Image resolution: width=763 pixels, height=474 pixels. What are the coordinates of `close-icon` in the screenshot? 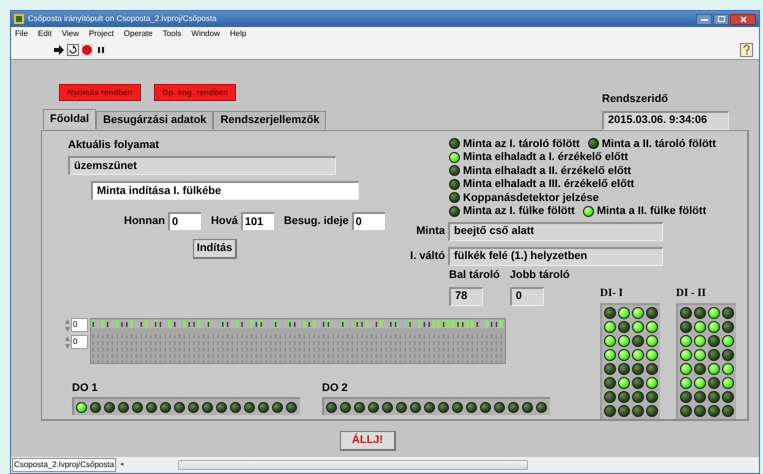 It's located at (743, 19).